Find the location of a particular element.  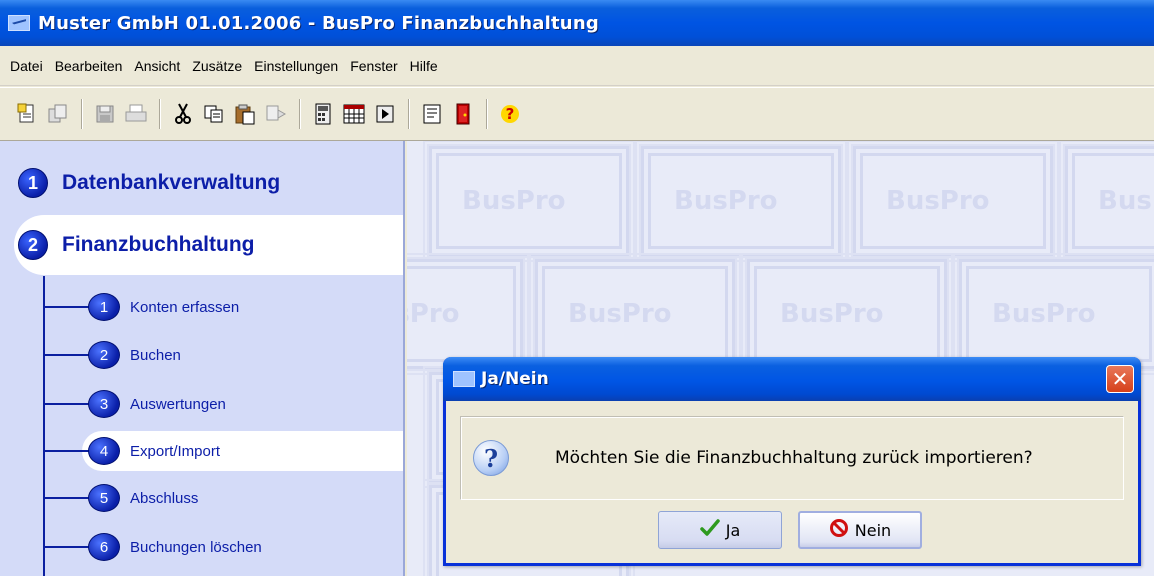

section-datenbankverwaltung: 1 Datenbankverwaltung is located at coordinates (208, 183).